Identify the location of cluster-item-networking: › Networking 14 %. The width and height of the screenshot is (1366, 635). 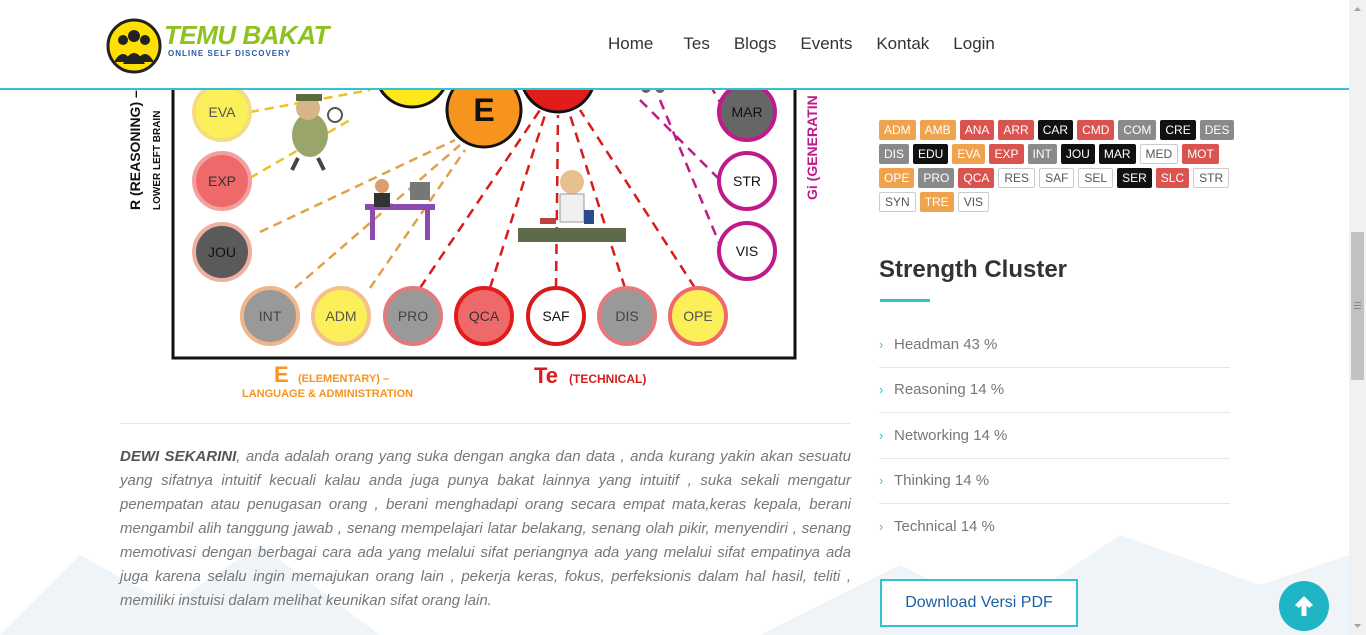
(1054, 436).